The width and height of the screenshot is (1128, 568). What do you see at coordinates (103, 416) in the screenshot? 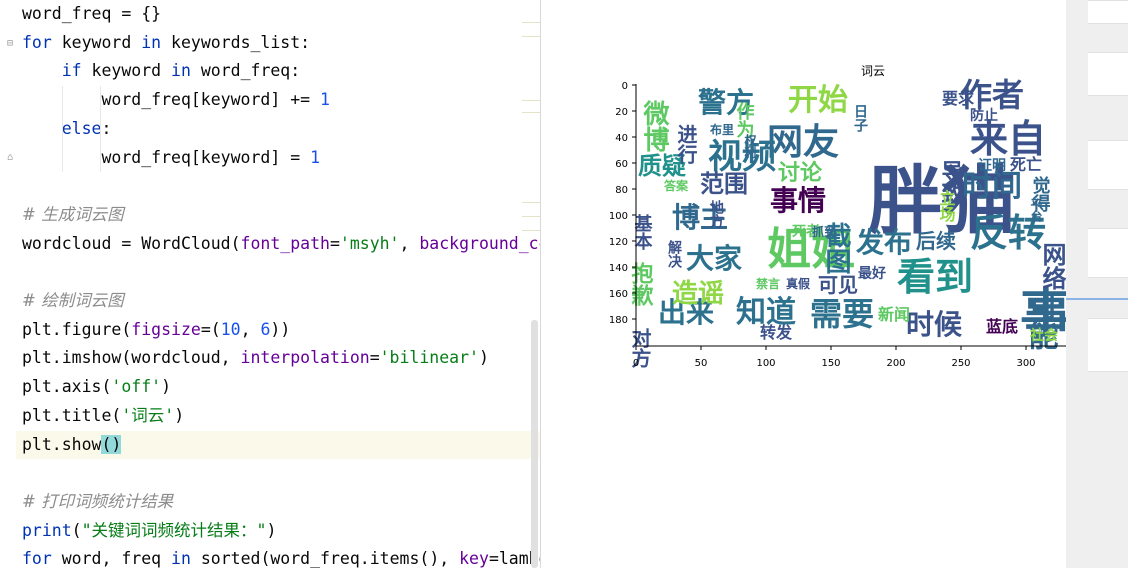
I see `code-line: plt.title('词云')` at bounding box center [103, 416].